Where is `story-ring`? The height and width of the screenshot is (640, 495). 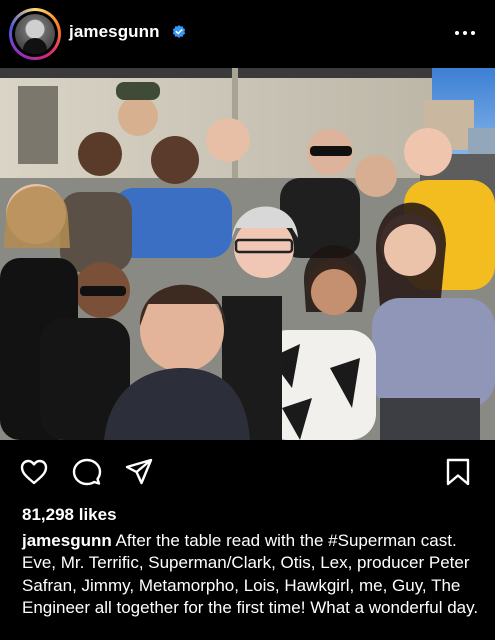
story-ring is located at coordinates (35, 34).